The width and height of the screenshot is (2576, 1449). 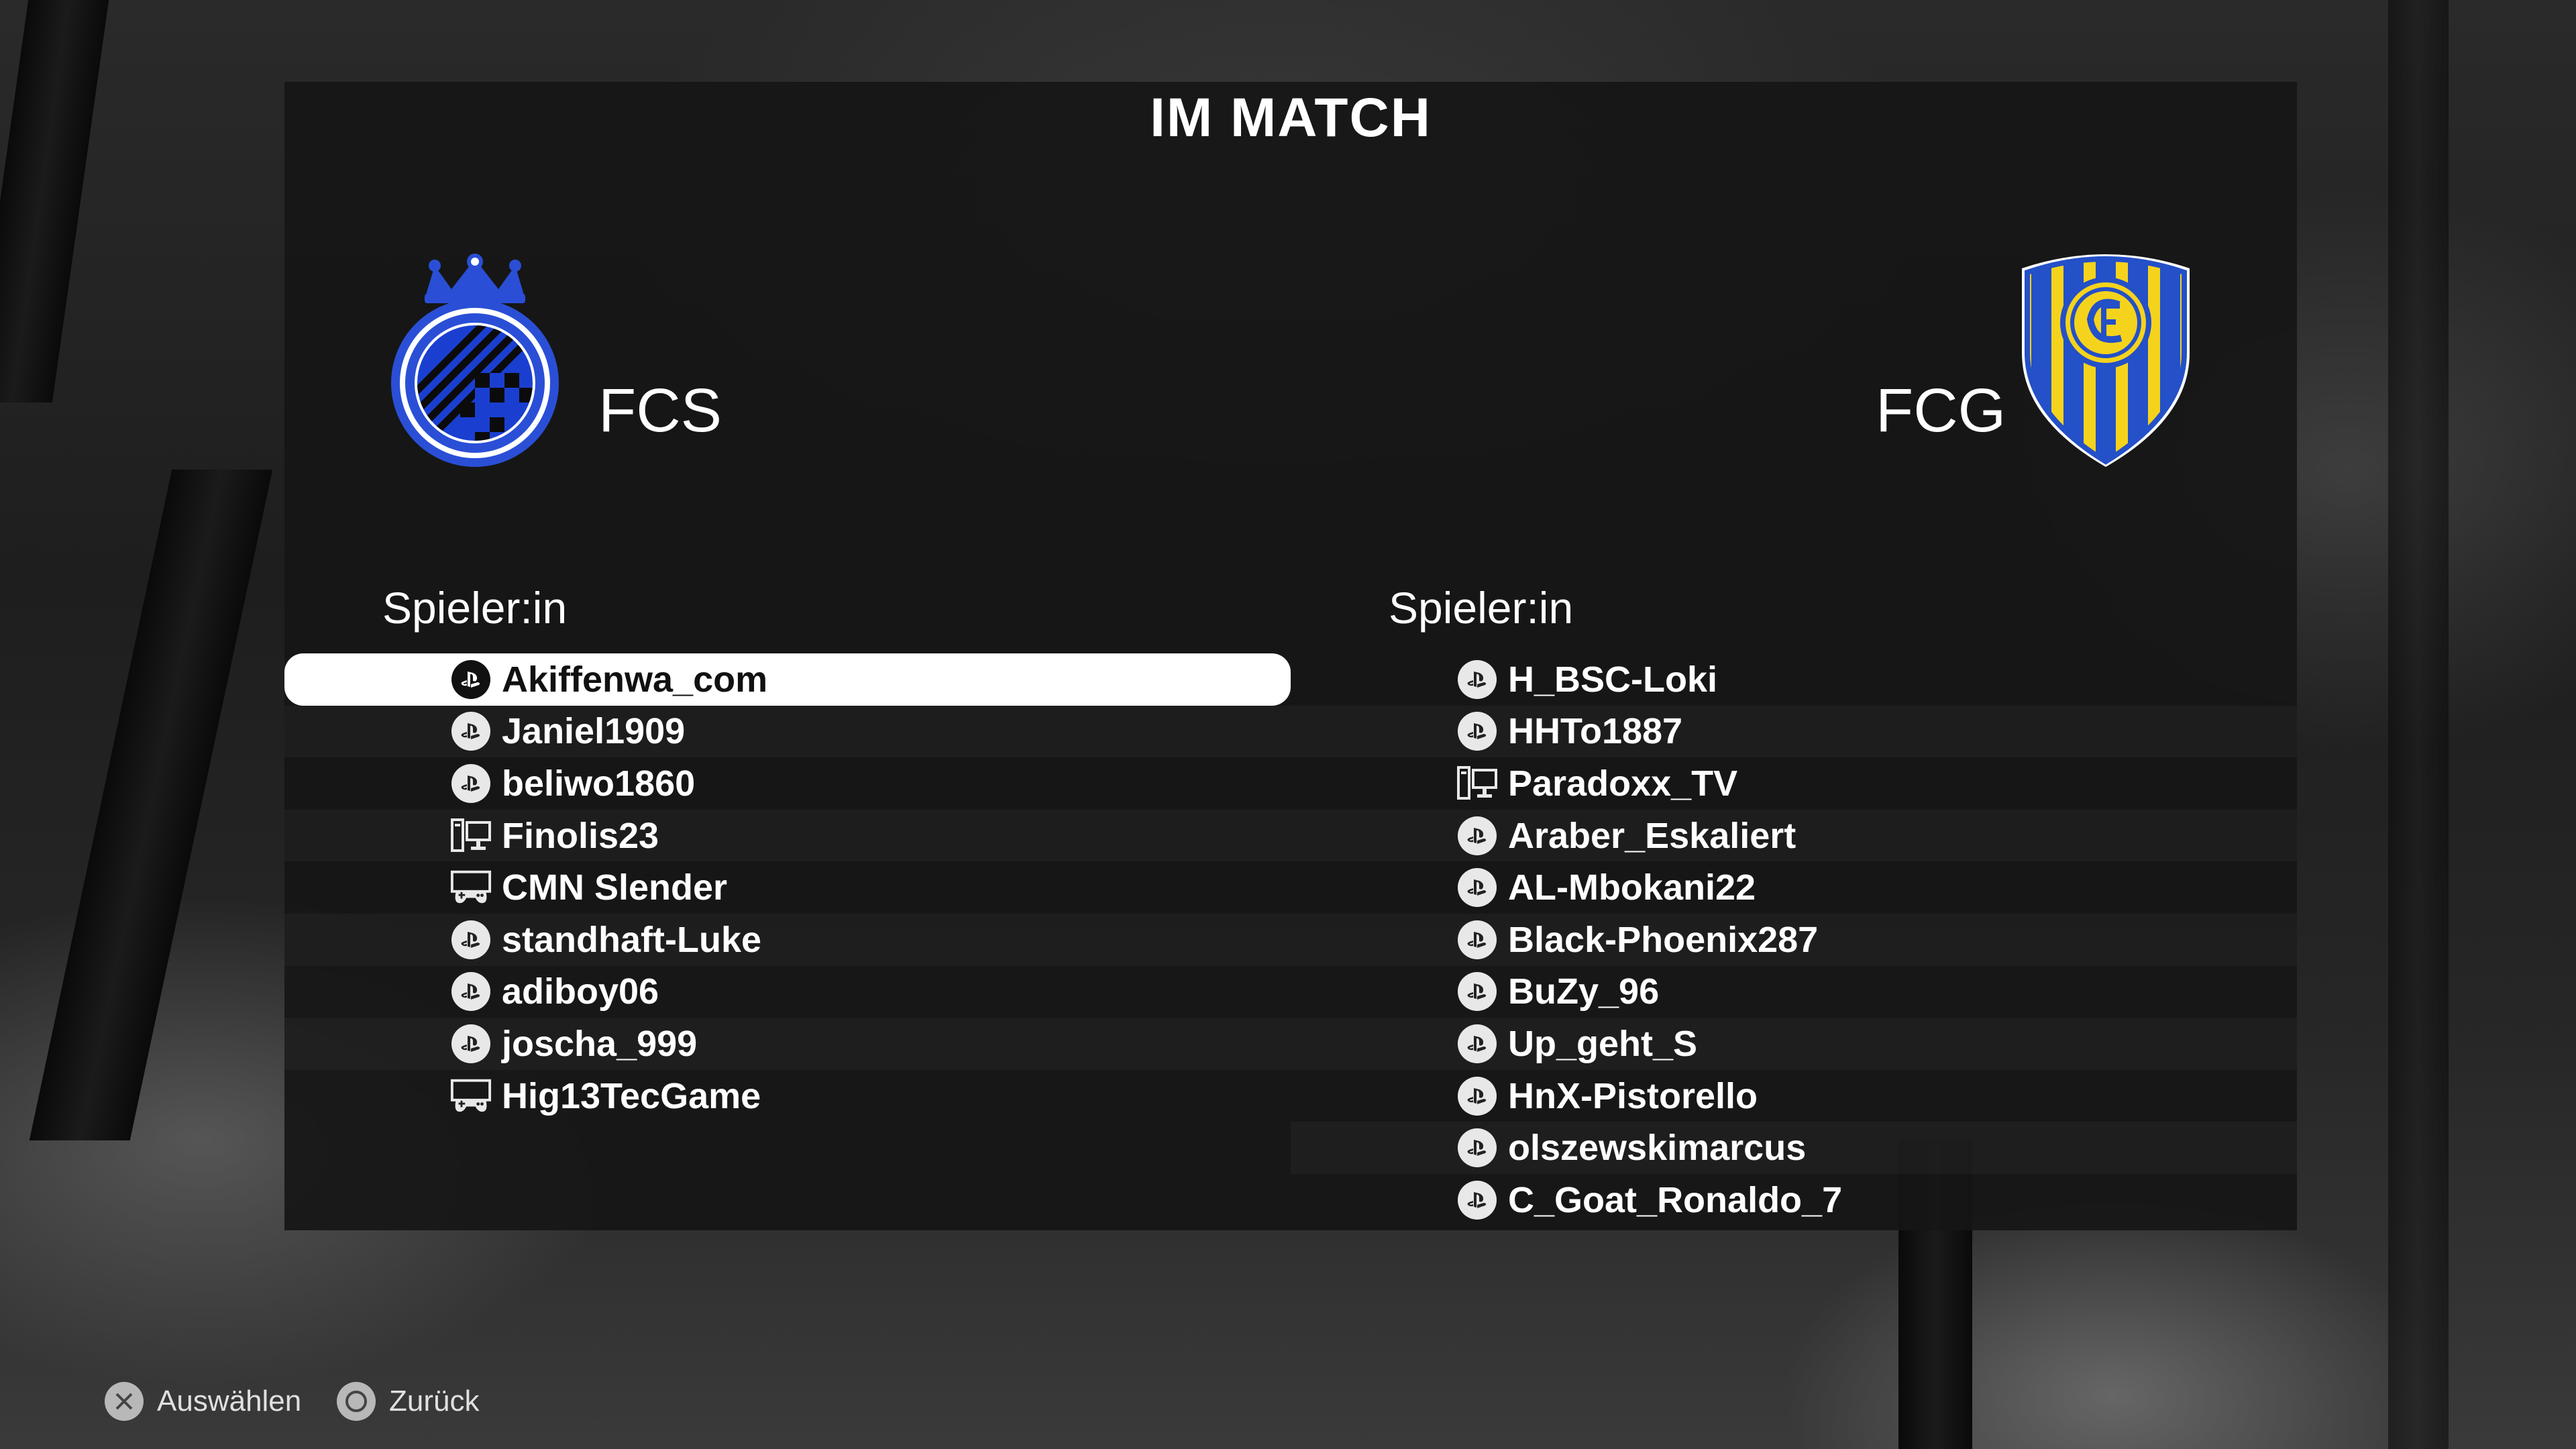 What do you see at coordinates (1675, 1199) in the screenshot?
I see `player-name: C_Goat_Ronaldo_7` at bounding box center [1675, 1199].